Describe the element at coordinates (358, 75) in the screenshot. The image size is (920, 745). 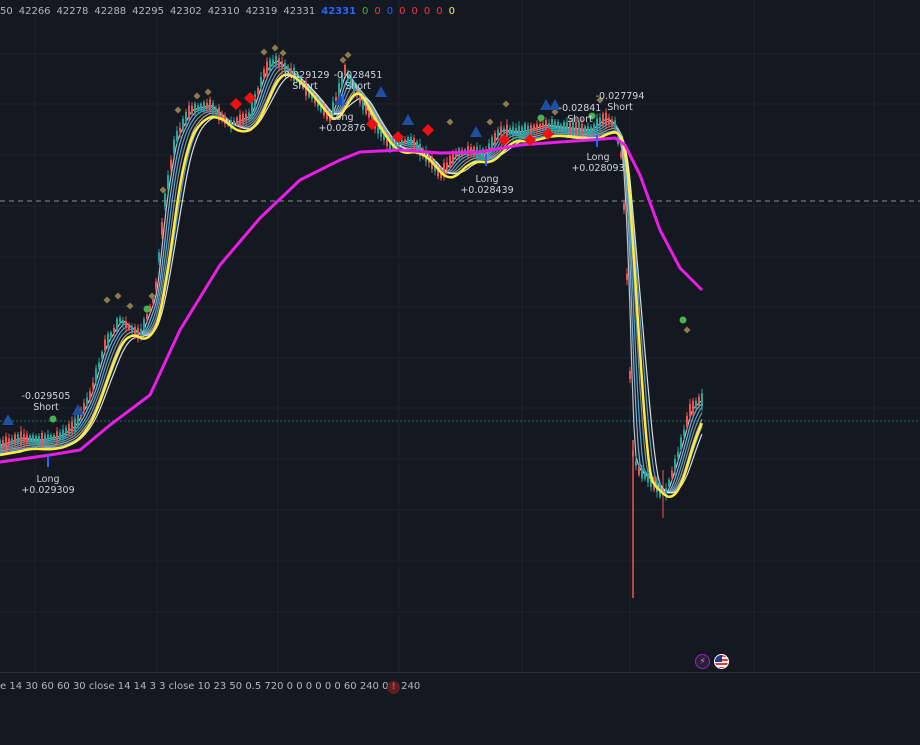
I see `trade-label-line1: -0.028451` at that location.